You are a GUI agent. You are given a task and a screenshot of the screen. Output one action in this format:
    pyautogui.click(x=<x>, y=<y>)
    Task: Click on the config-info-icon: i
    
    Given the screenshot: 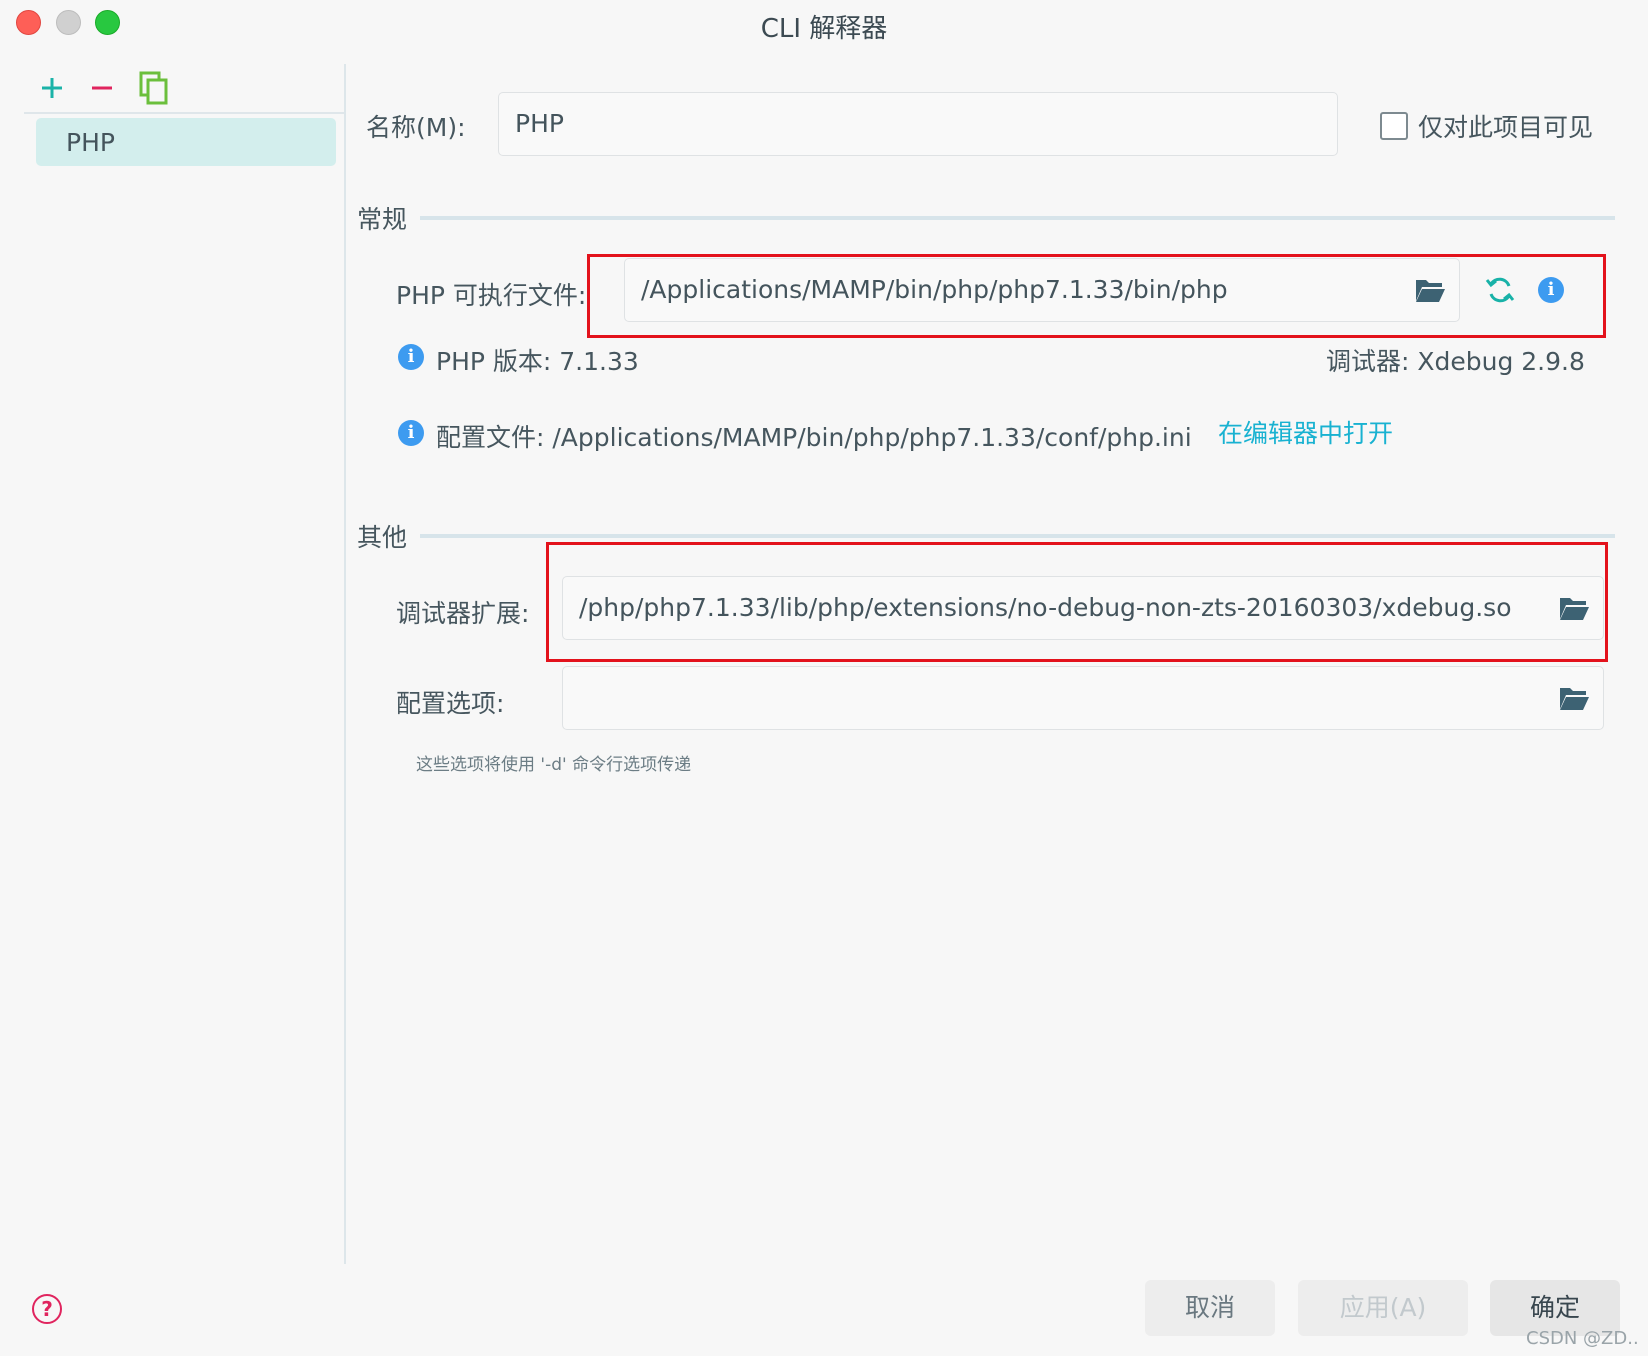 What is the action you would take?
    pyautogui.click(x=411, y=433)
    